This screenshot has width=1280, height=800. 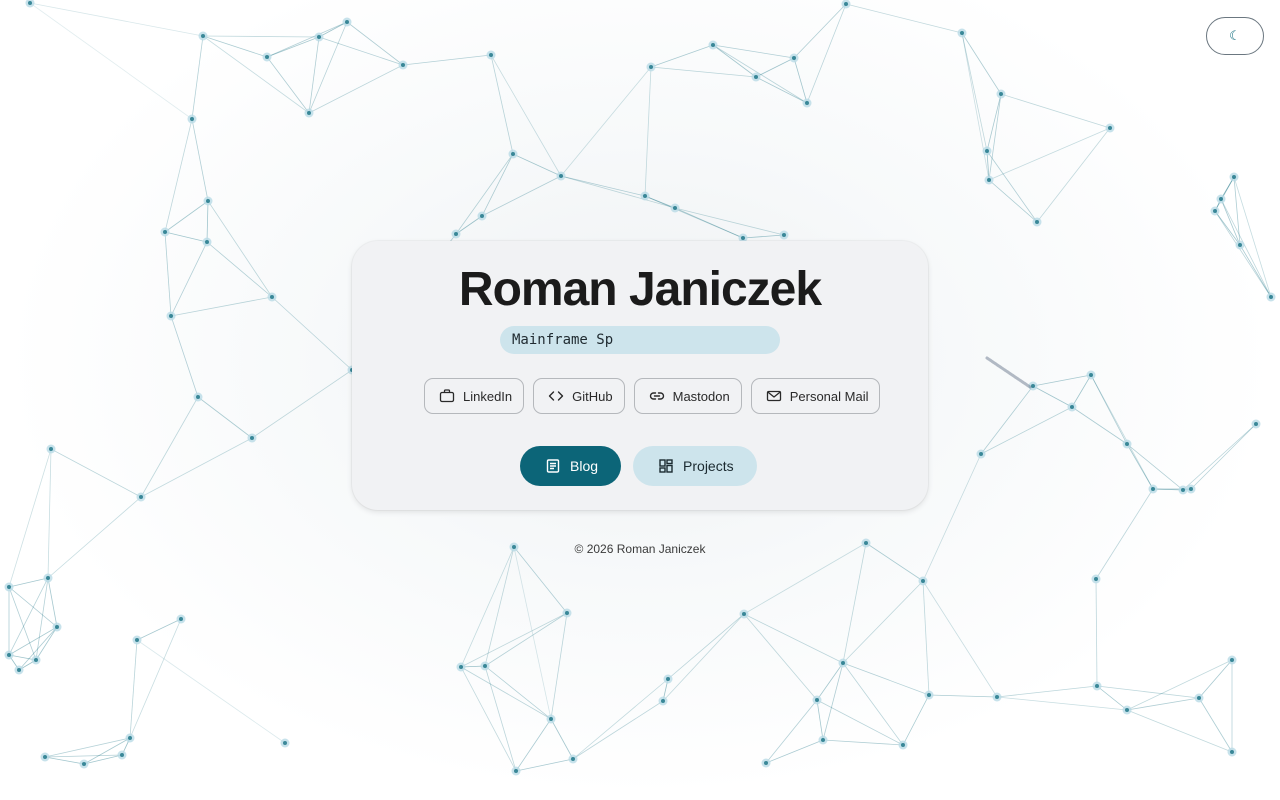 What do you see at coordinates (553, 466) in the screenshot?
I see `document-icon` at bounding box center [553, 466].